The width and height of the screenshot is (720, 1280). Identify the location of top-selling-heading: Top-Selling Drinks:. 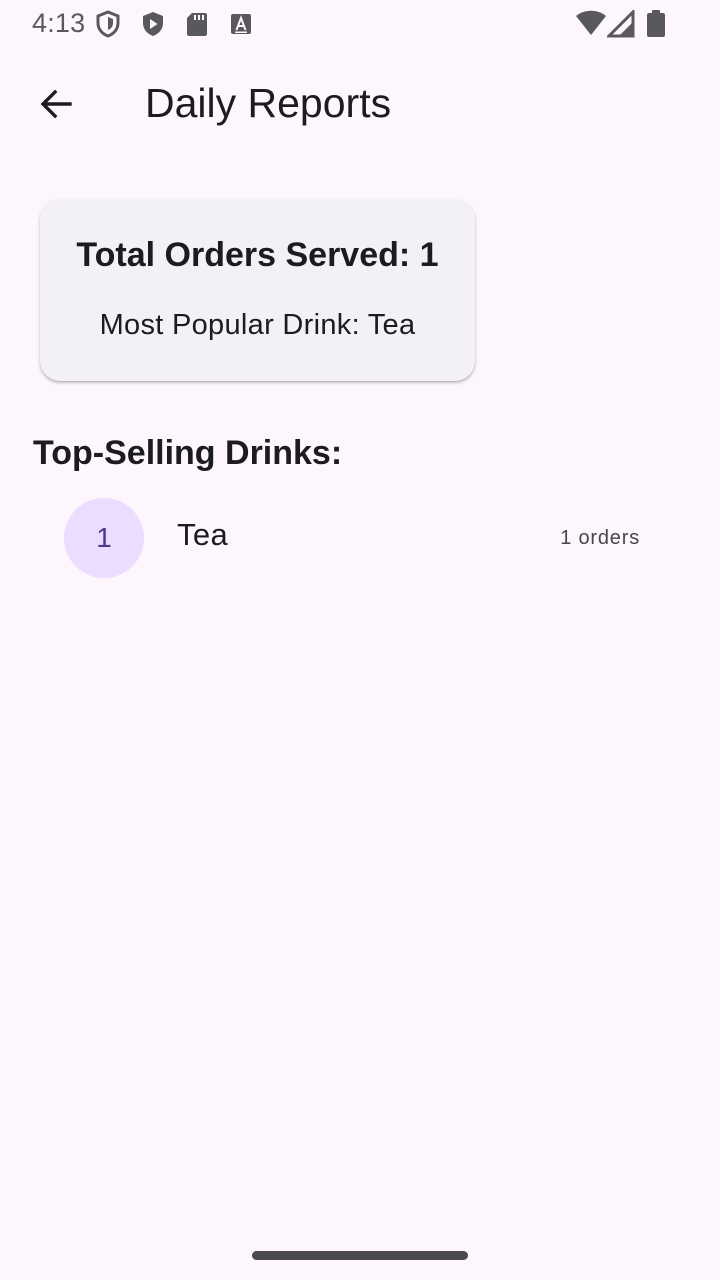
(188, 453).